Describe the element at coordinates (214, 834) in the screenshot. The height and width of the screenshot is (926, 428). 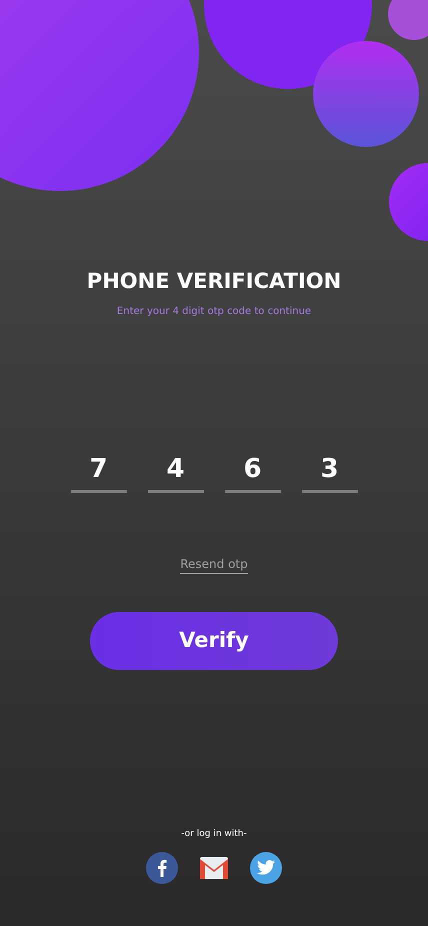
I see `social-login-label: -or log in with-` at that location.